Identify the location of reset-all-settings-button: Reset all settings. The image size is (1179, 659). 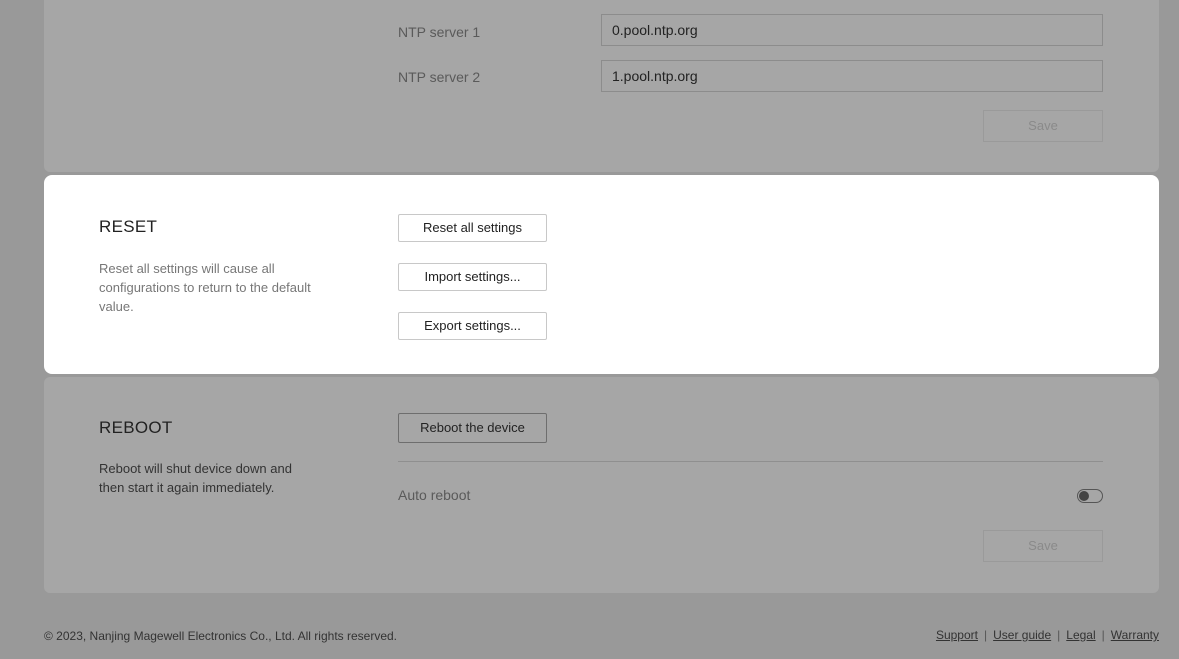
(472, 228).